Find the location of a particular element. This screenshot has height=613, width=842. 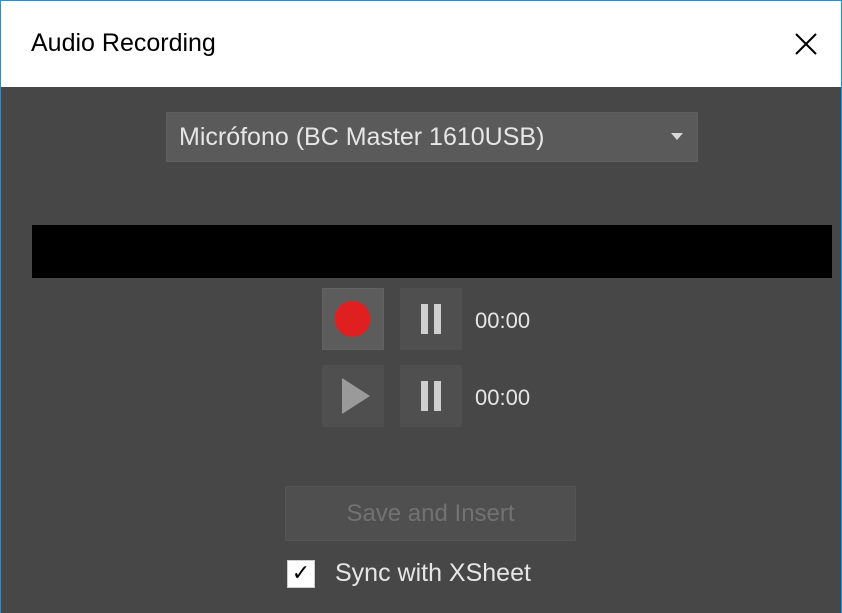

audio-level-meter is located at coordinates (432, 251).